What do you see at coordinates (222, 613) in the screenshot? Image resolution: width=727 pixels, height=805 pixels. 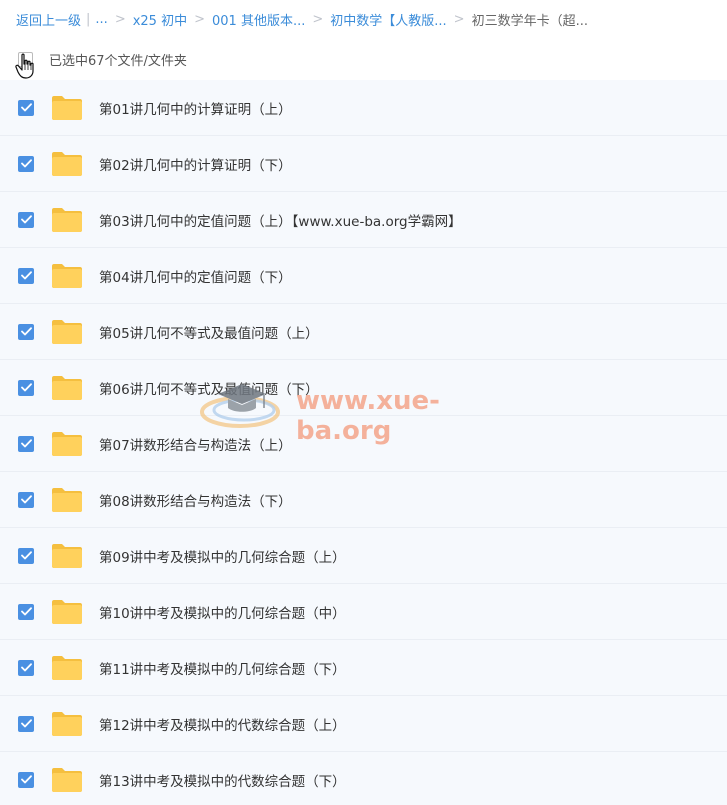 I see `file-name: 第10讲中考及模拟中的几何综合题（中）` at bounding box center [222, 613].